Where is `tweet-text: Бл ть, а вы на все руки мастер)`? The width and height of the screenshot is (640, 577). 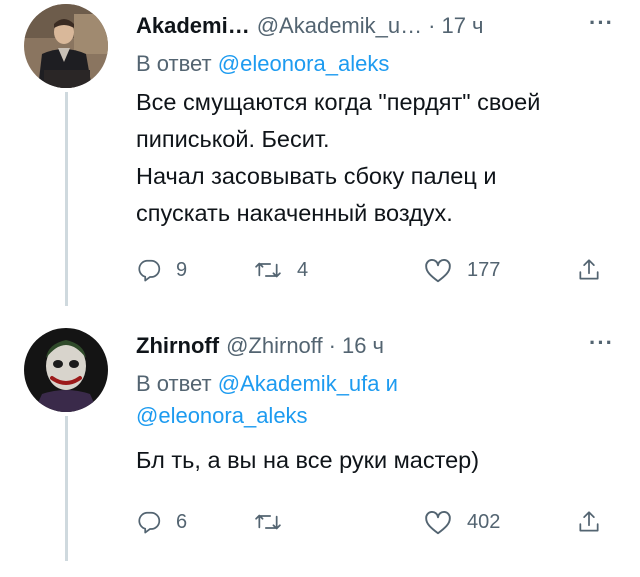 tweet-text: Бл ть, а вы на все руки мастер) is located at coordinates (375, 460).